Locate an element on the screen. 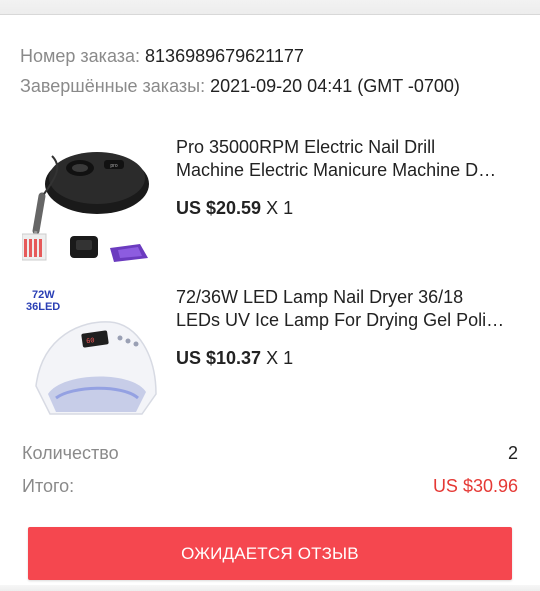 This screenshot has height=591, width=540. product-price: US $20.59 is located at coordinates (219, 208).